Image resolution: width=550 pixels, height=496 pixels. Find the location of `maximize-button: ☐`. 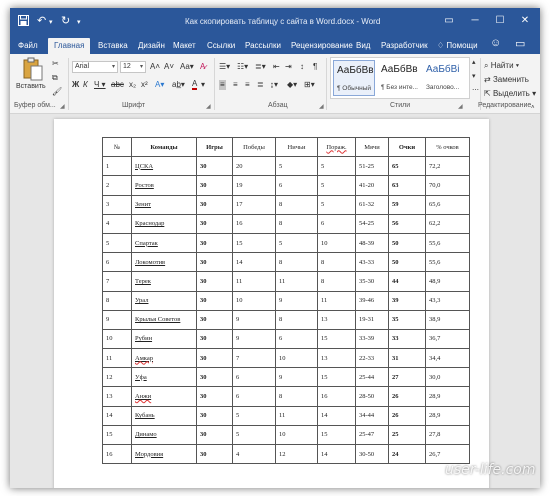

maximize-button: ☐ is located at coordinates (500, 21).